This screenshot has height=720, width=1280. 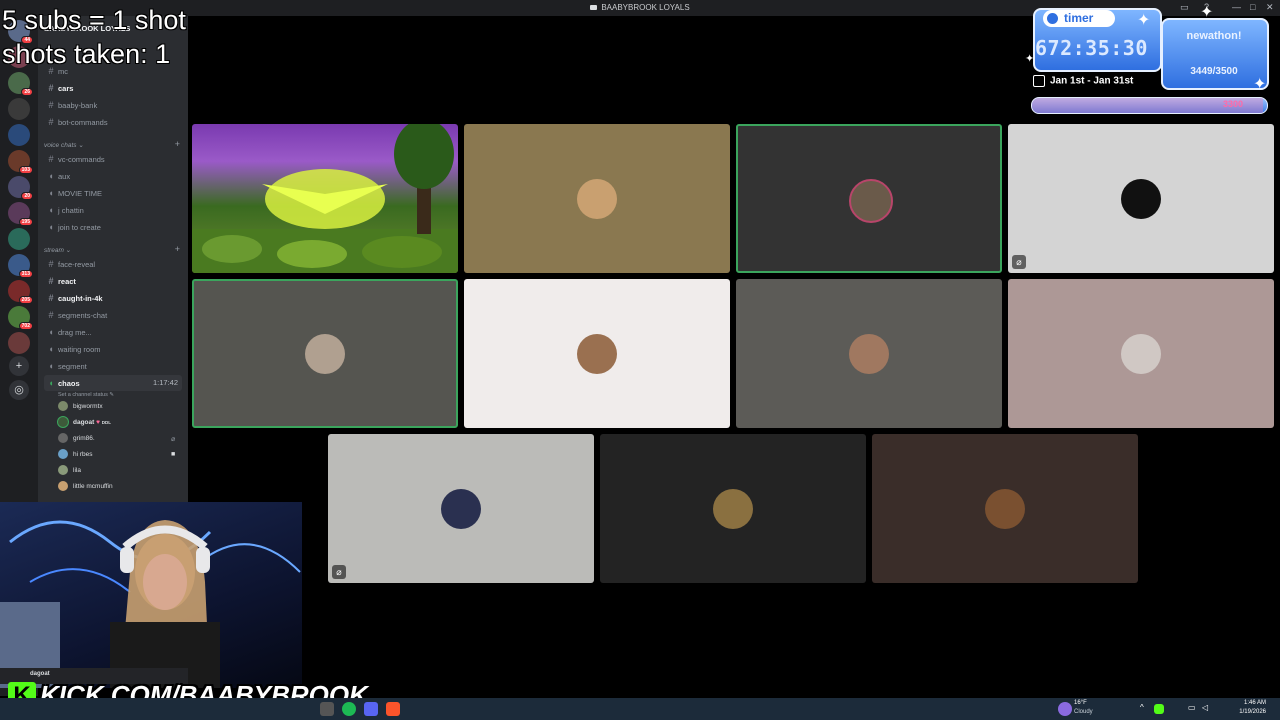 What do you see at coordinates (59, 281) in the screenshot?
I see `channel-react: # react` at bounding box center [59, 281].